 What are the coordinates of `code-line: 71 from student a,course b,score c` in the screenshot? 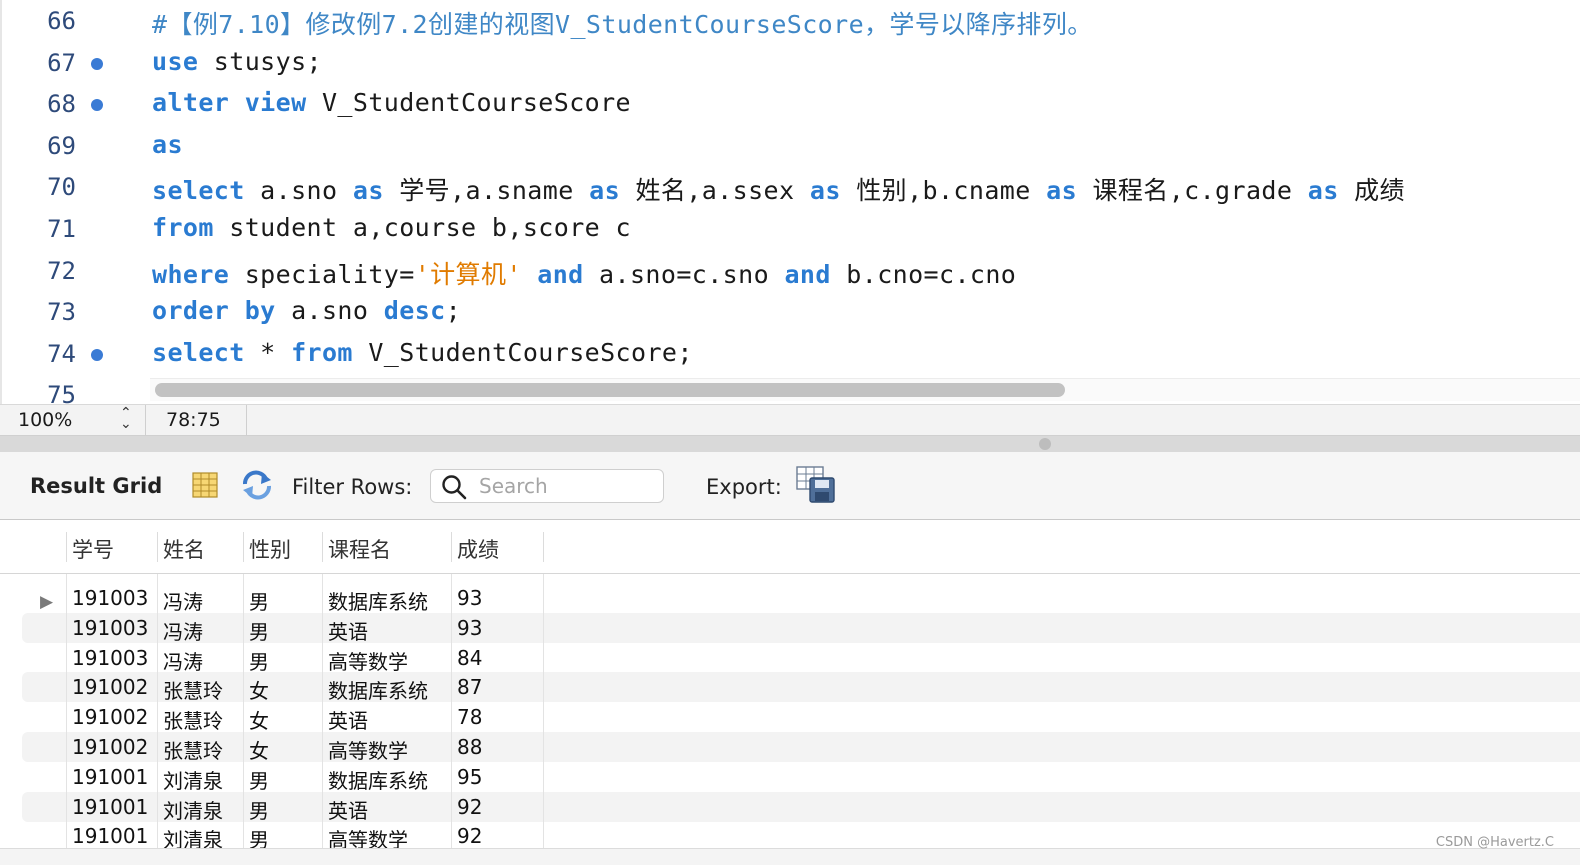 It's located at (791, 230).